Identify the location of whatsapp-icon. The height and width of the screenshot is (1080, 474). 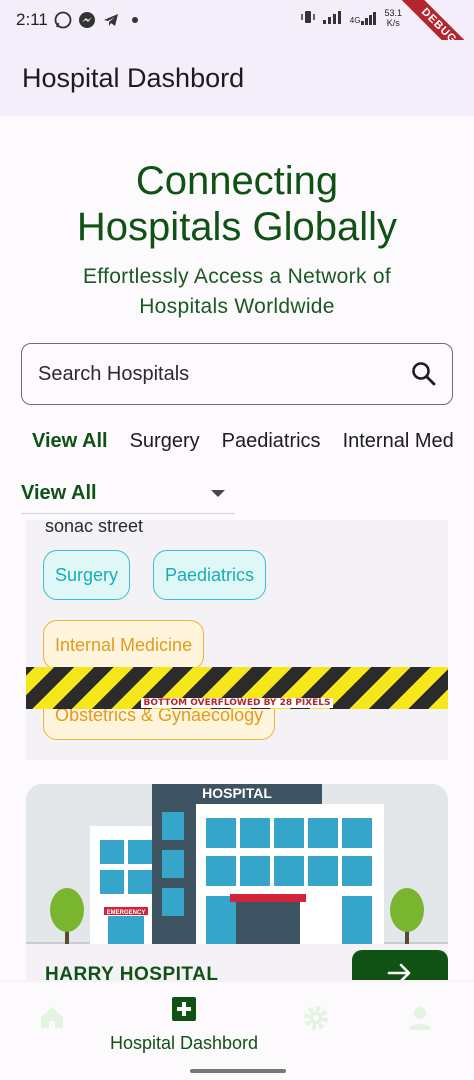
(63, 20).